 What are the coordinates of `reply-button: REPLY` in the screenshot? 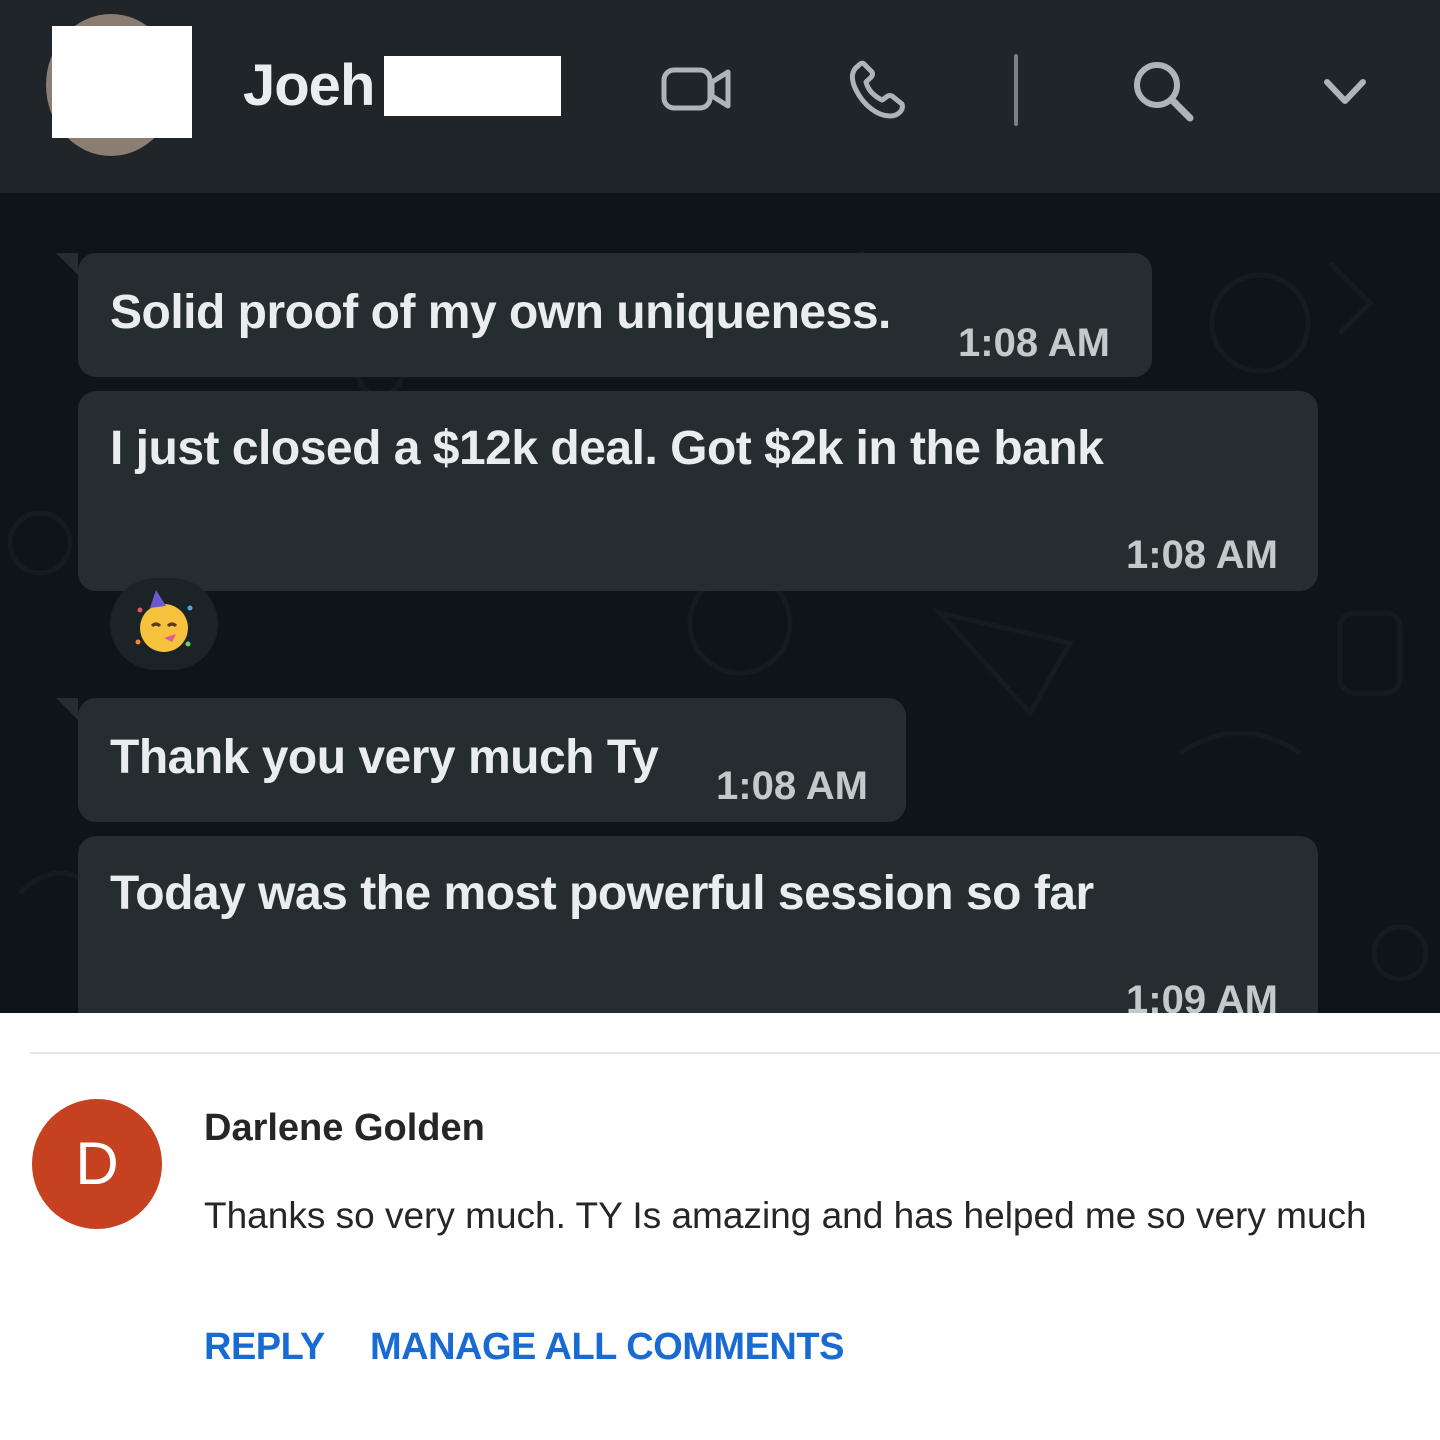 It's located at (264, 1347).